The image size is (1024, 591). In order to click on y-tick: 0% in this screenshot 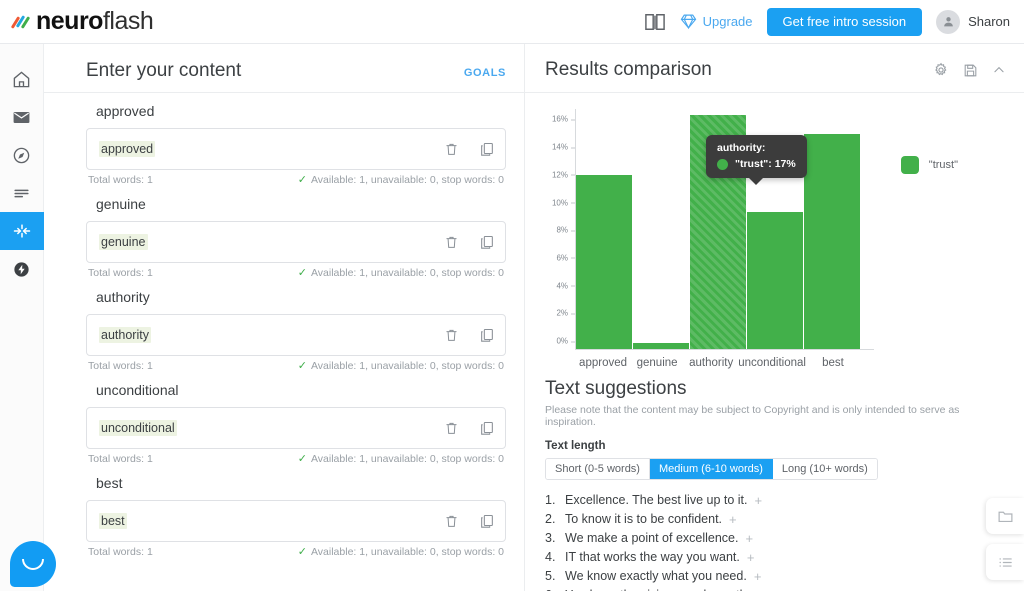, I will do `click(565, 341)`.